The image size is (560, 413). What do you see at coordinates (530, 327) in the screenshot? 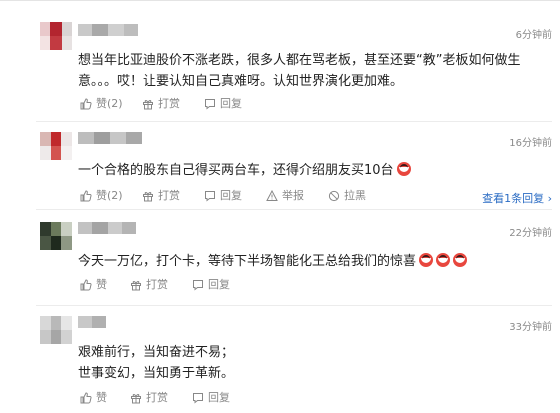
I see `comment-time: 33分钟前` at bounding box center [530, 327].